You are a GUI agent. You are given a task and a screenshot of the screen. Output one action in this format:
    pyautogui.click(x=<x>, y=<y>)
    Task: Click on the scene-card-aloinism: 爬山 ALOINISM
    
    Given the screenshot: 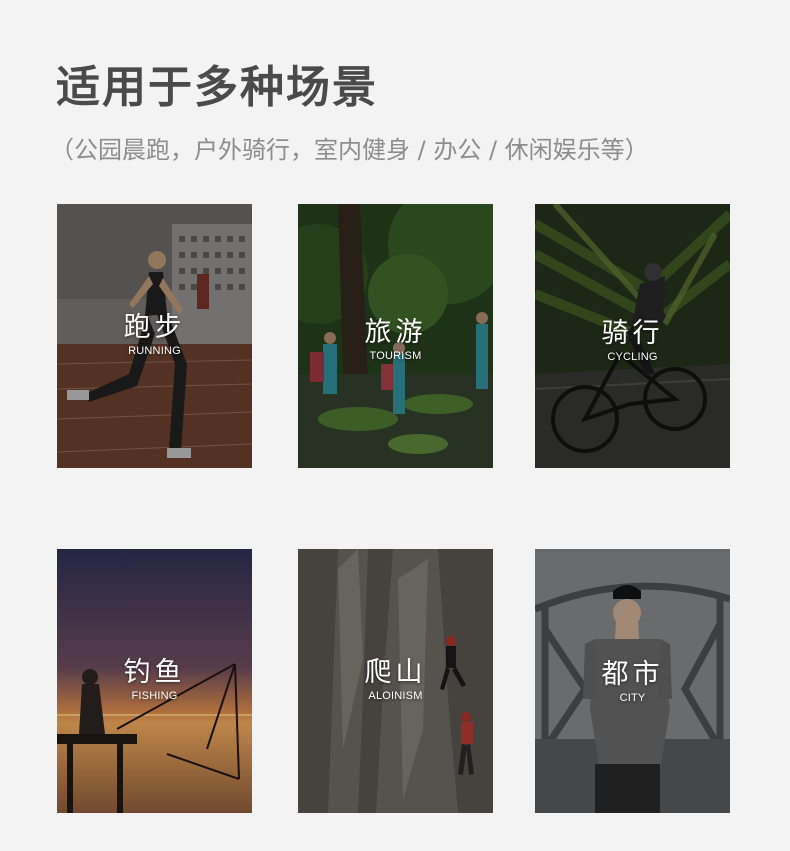 What is the action you would take?
    pyautogui.click(x=395, y=681)
    